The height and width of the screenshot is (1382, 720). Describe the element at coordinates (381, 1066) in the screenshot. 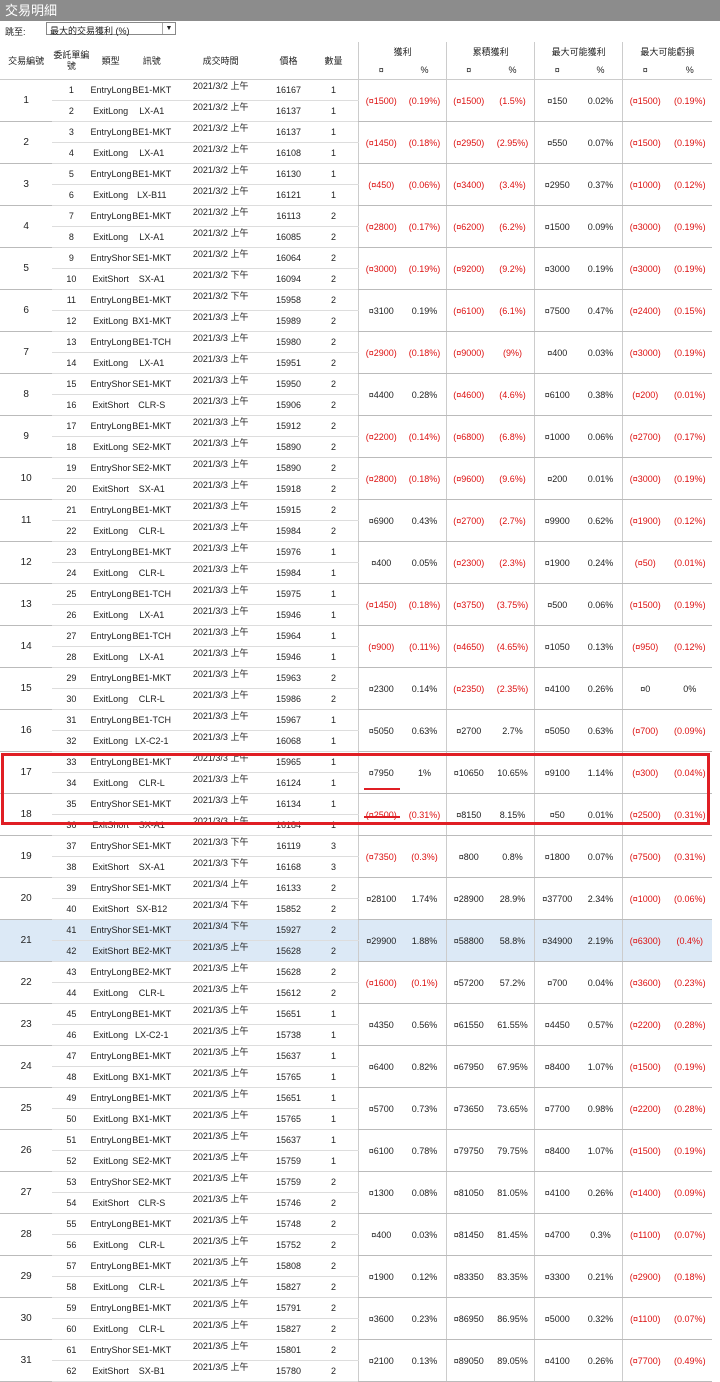

I see `profit-cell: ¤6400` at that location.